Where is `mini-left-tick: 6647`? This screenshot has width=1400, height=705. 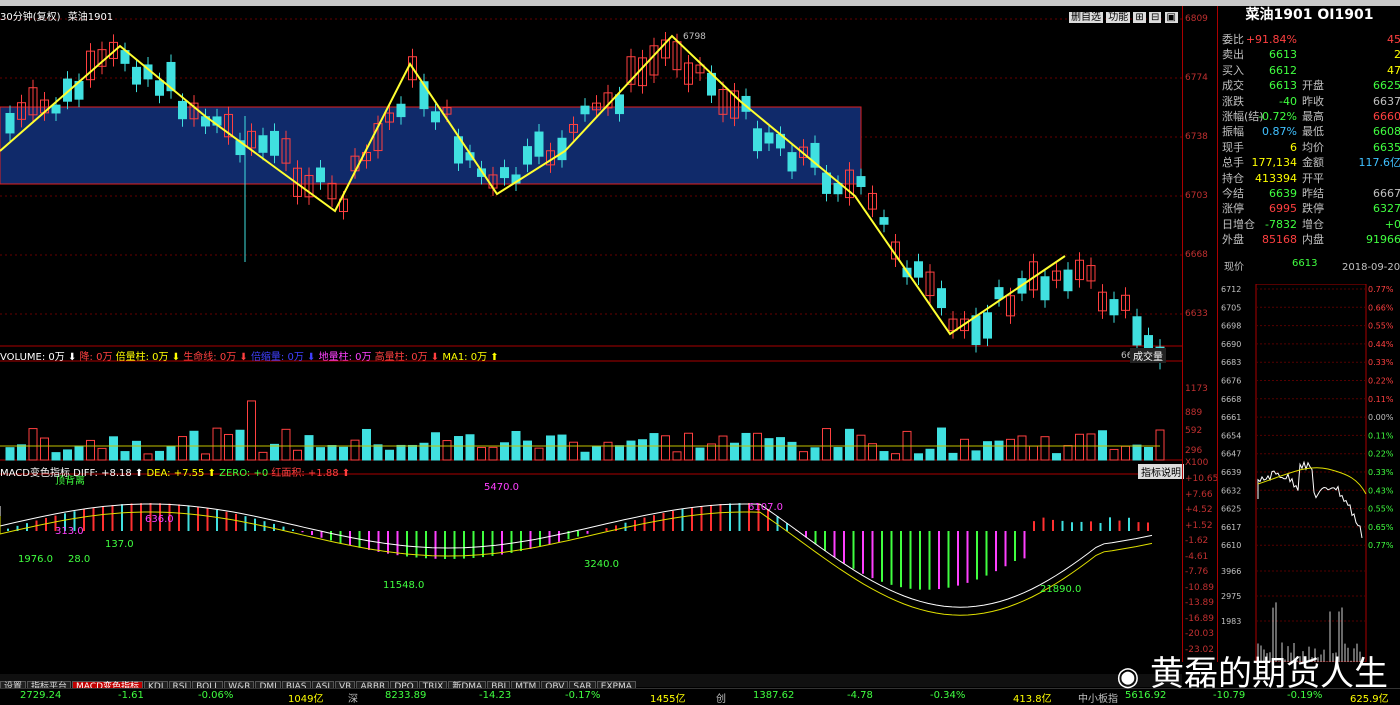
mini-left-tick: 6647 is located at coordinates (1231, 454).